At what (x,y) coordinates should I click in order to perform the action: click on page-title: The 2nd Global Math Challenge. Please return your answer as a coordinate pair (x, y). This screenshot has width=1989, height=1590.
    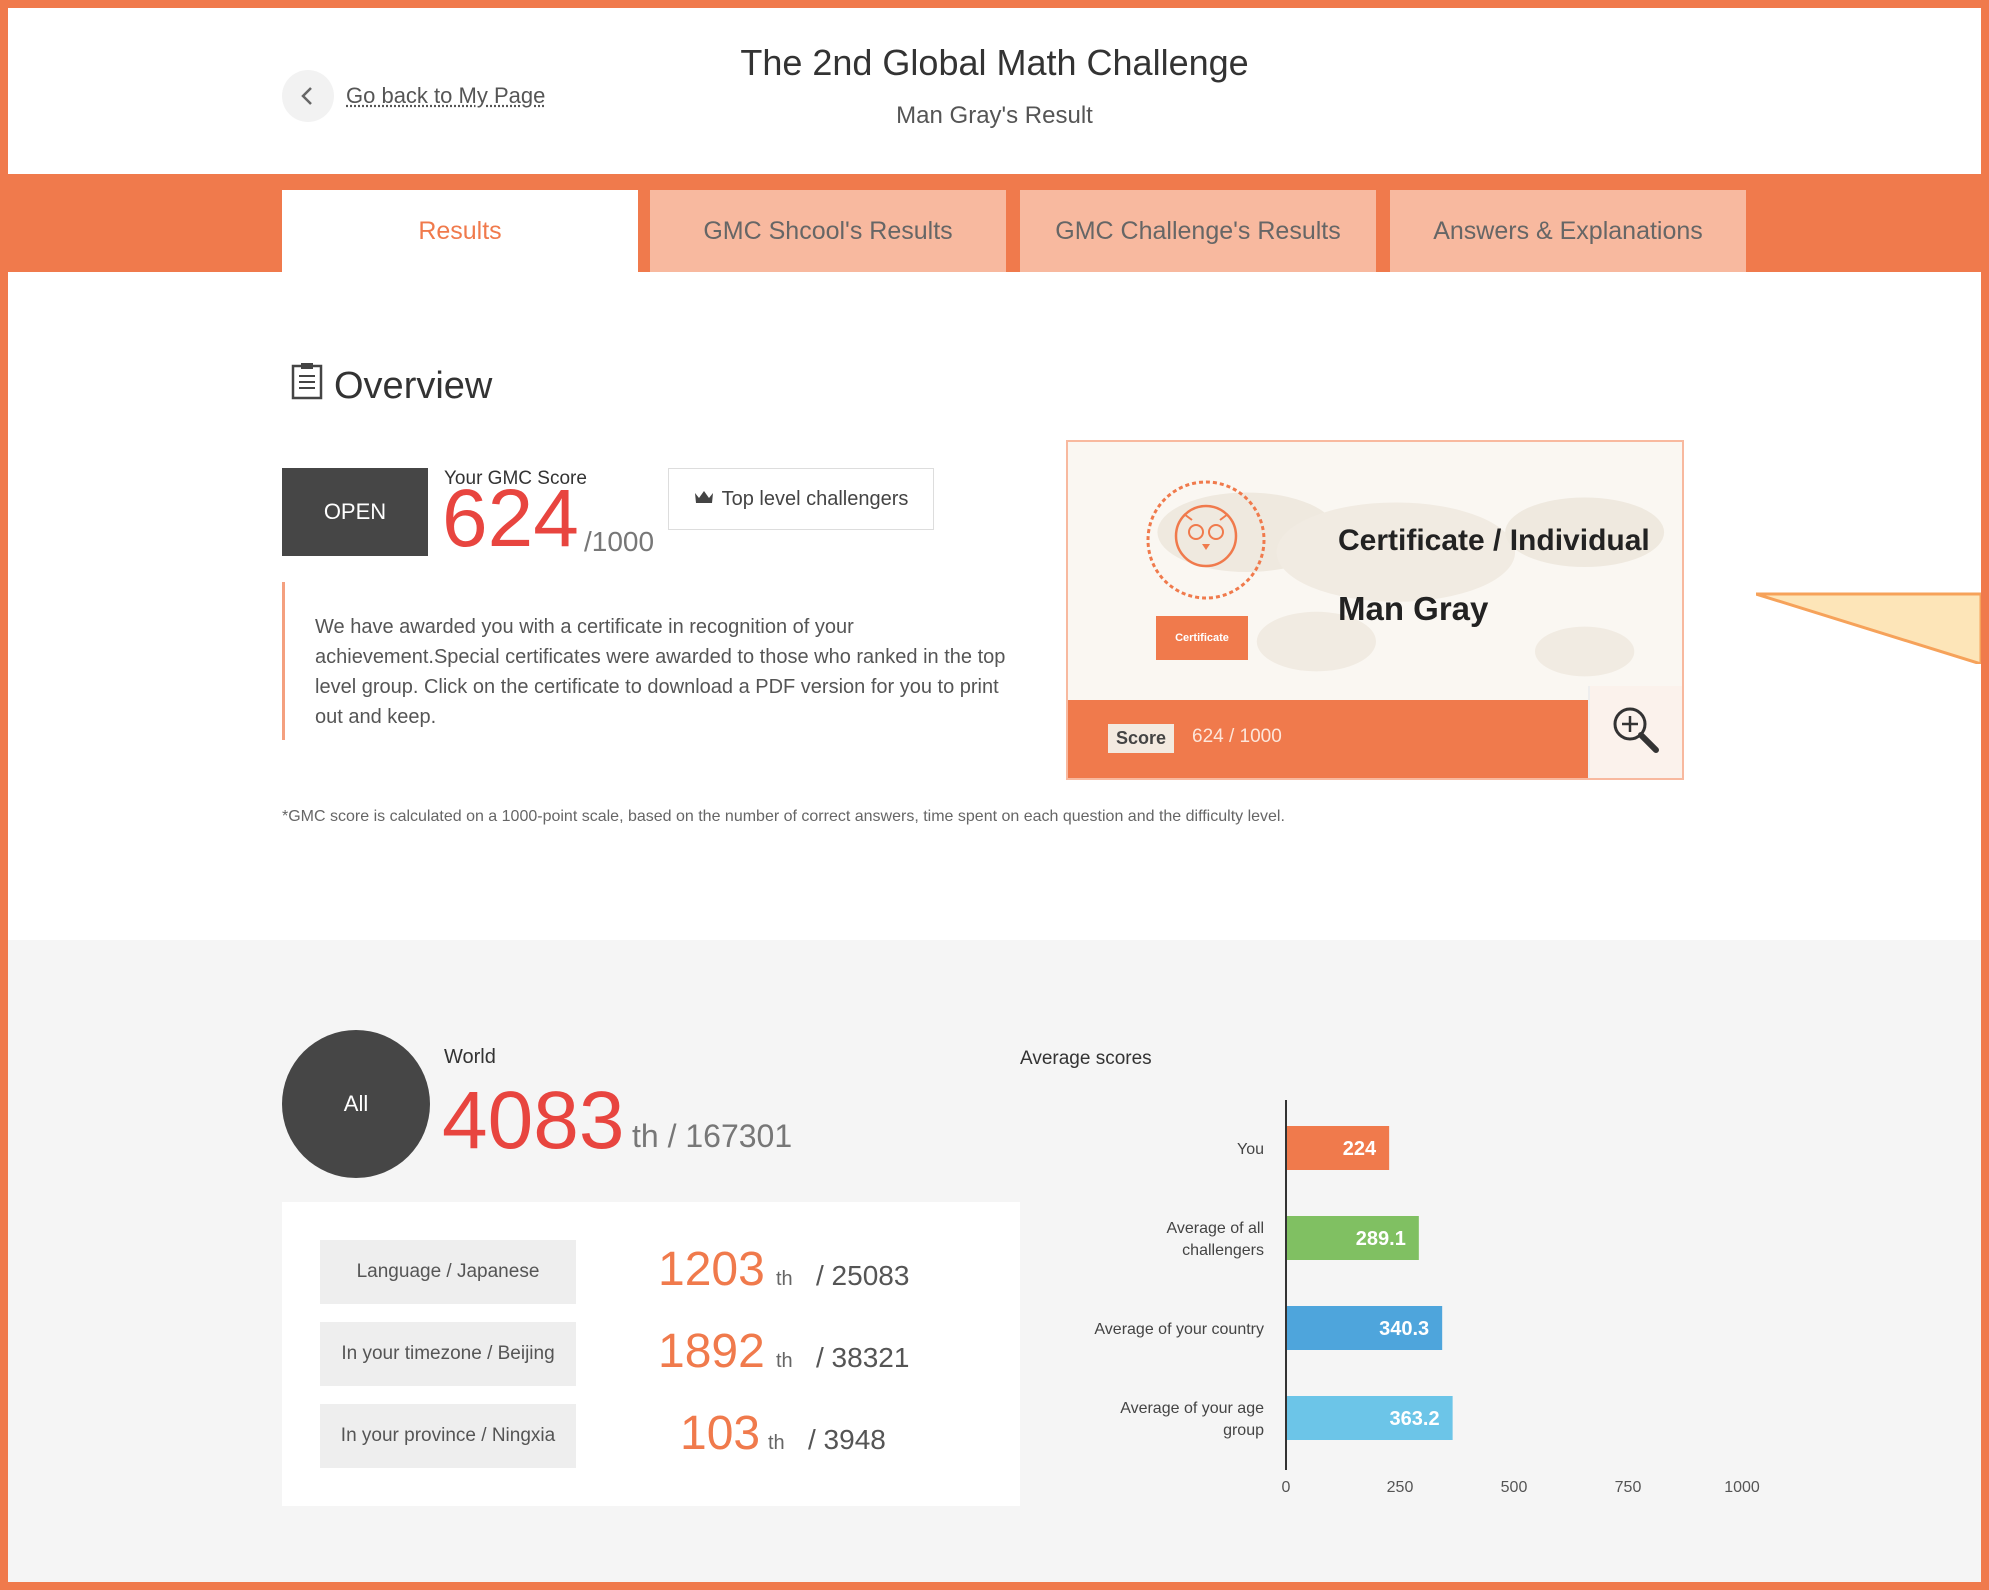
    Looking at the image, I should click on (994, 62).